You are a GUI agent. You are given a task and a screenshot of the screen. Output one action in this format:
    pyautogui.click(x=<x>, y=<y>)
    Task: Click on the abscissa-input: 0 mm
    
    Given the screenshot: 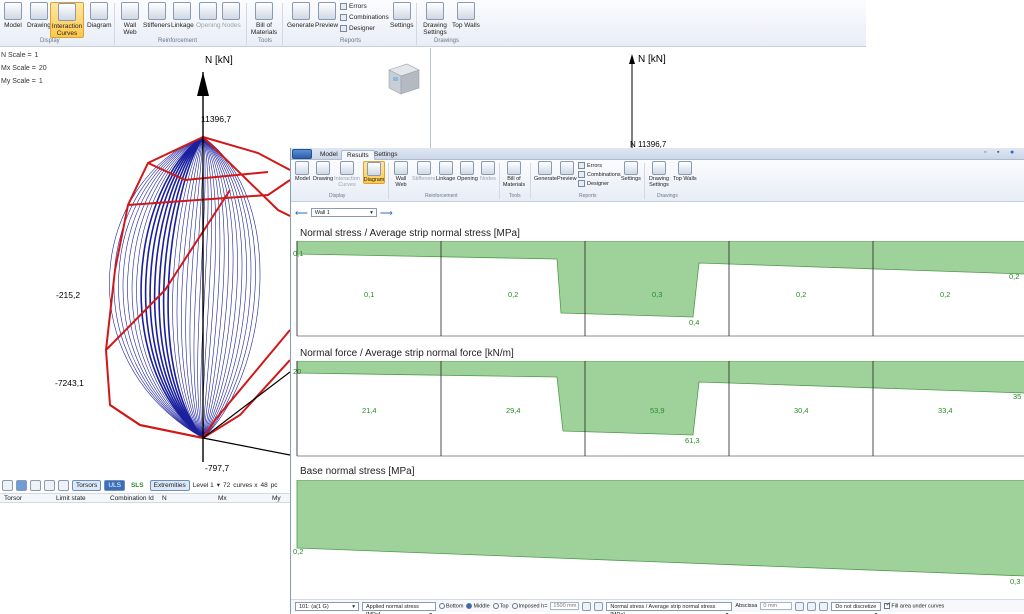 What is the action you would take?
    pyautogui.click(x=776, y=606)
    